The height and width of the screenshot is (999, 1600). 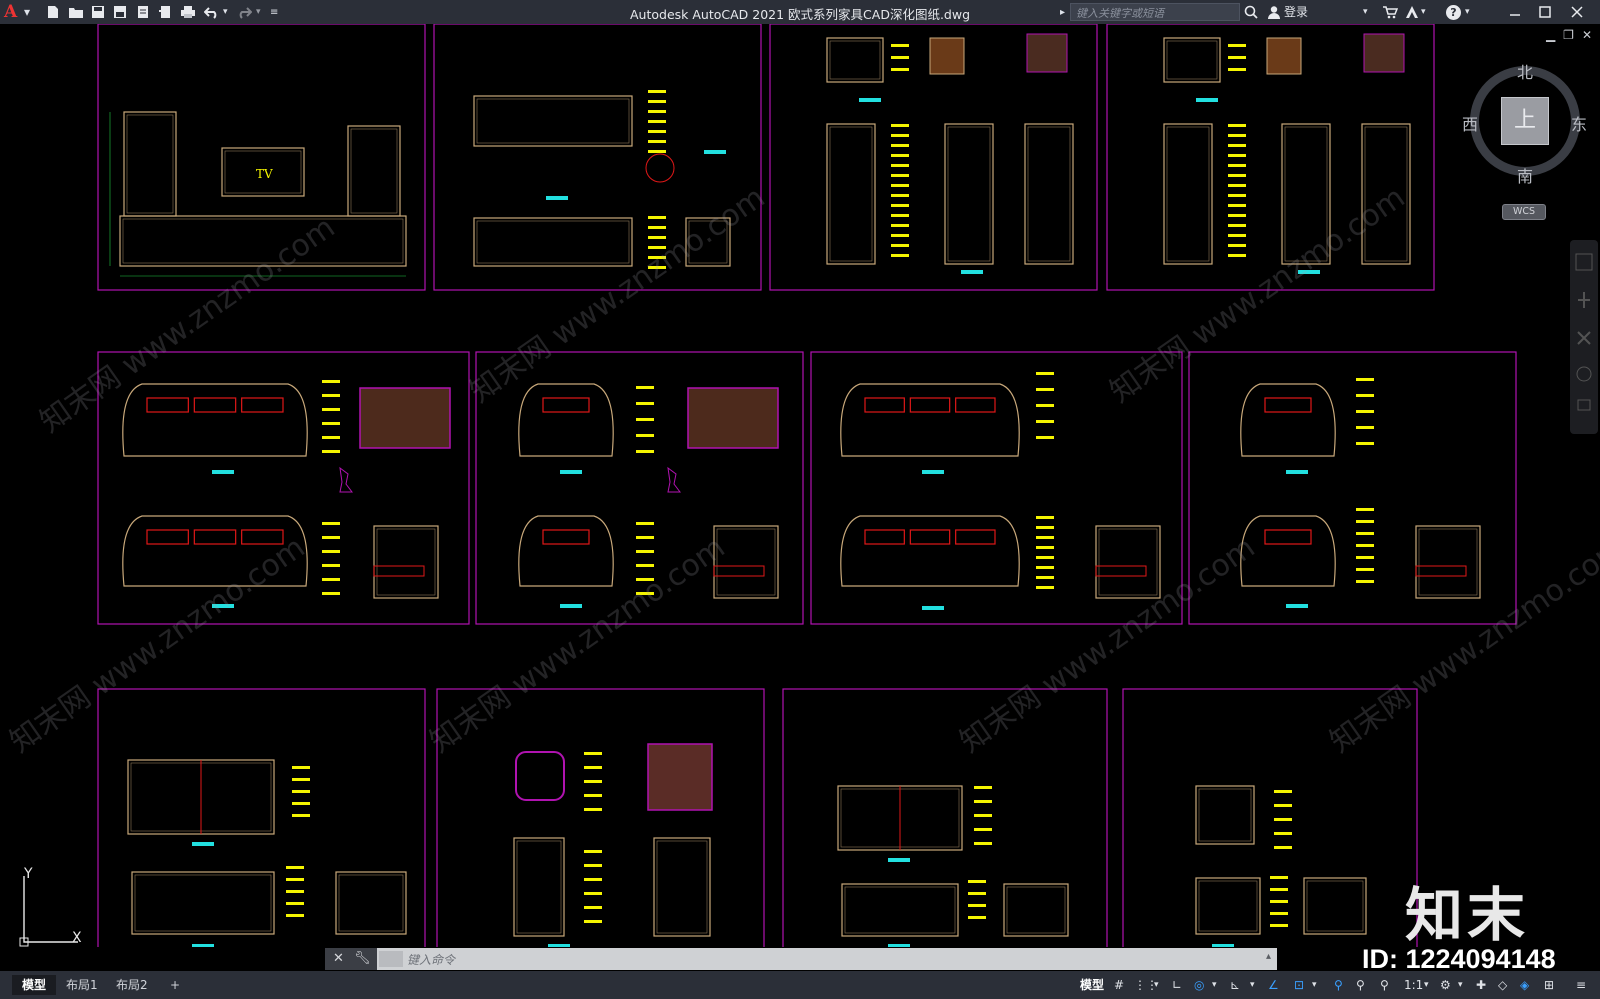 What do you see at coordinates (1365, 12) in the screenshot?
I see `login-dropdown-icon: ▾` at bounding box center [1365, 12].